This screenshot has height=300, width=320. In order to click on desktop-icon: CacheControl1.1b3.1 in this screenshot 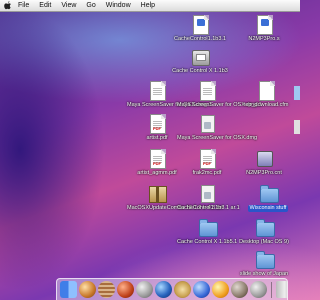, I will do `click(200, 28)`.